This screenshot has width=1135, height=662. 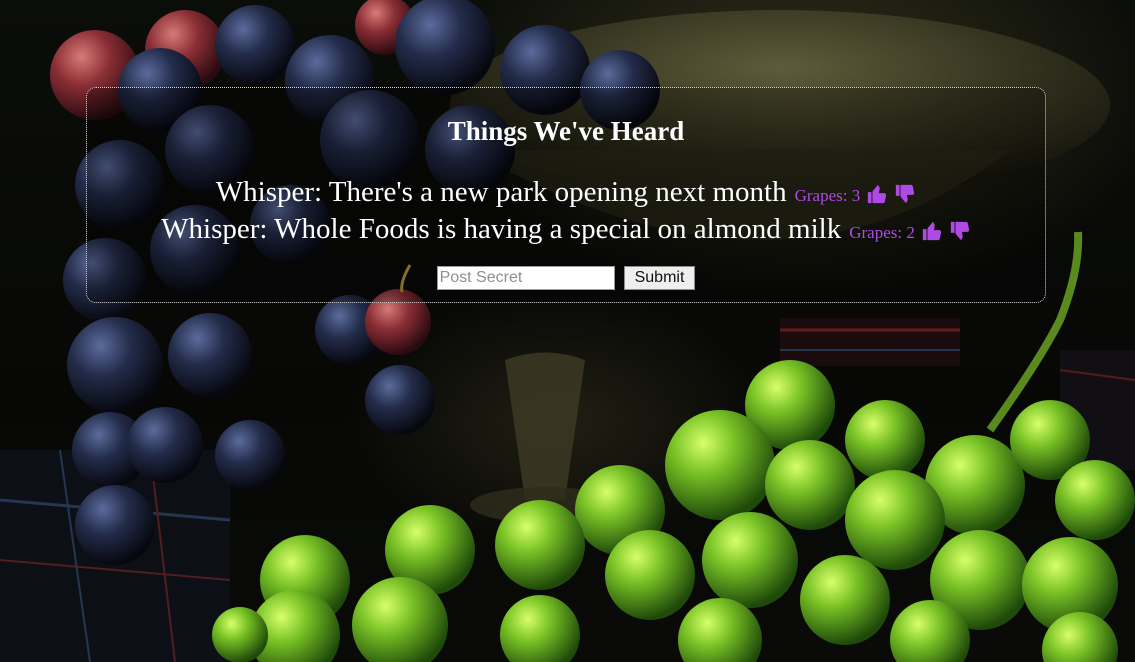 What do you see at coordinates (566, 131) in the screenshot?
I see `panel-title: Things We've Heard` at bounding box center [566, 131].